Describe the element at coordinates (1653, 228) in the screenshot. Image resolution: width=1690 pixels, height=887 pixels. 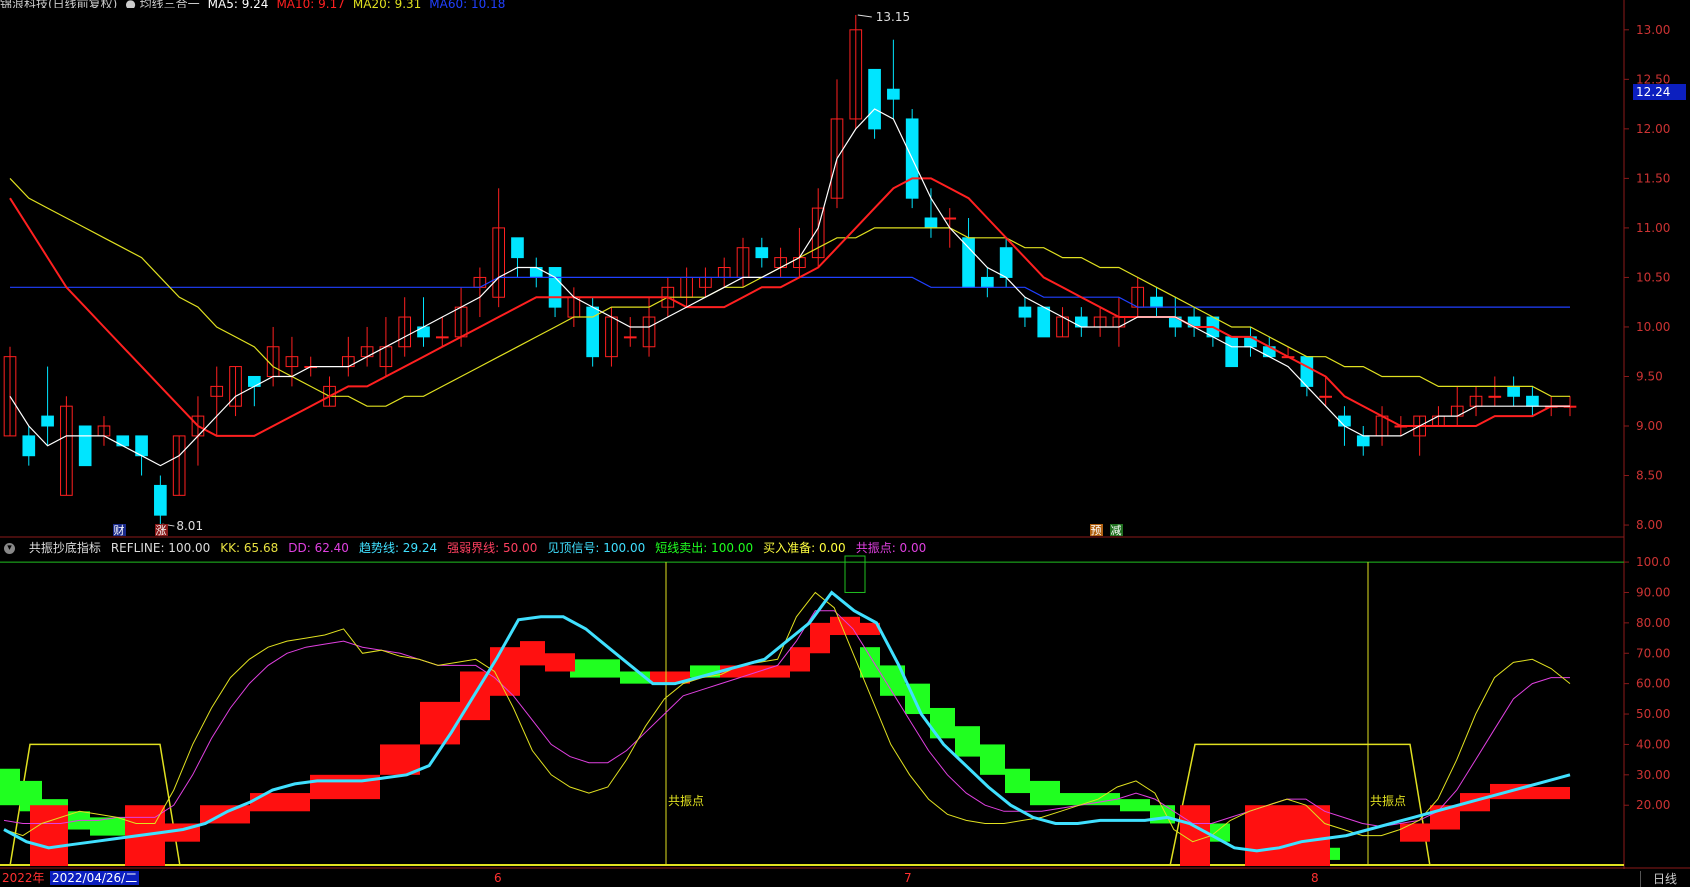
I see `price-tick-label: 11.00` at that location.